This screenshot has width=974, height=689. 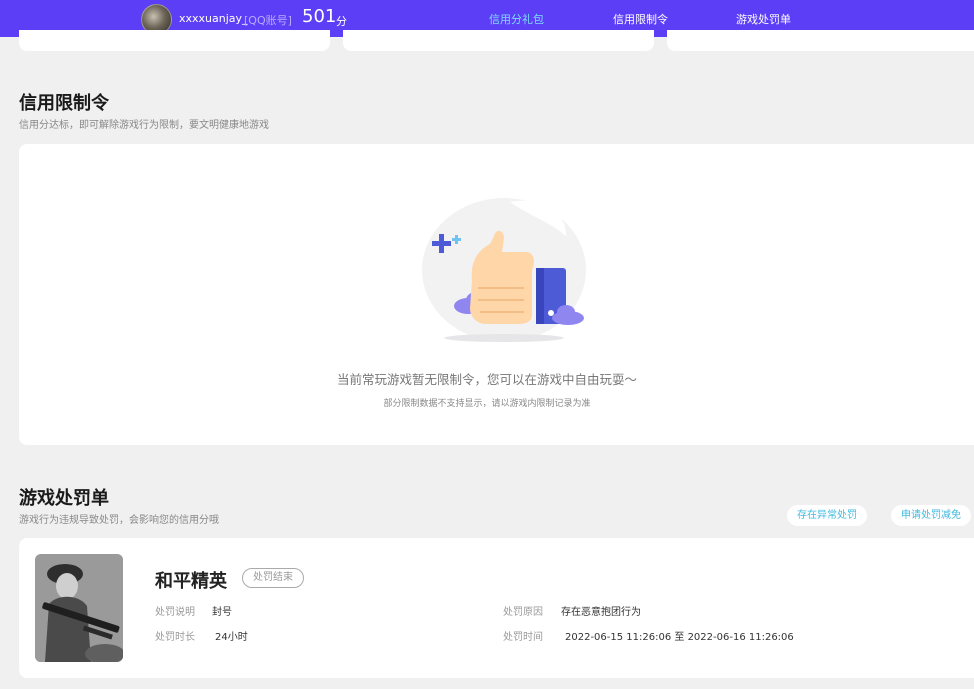 What do you see at coordinates (213, 18) in the screenshot?
I see `username: xxxxuanjay_` at bounding box center [213, 18].